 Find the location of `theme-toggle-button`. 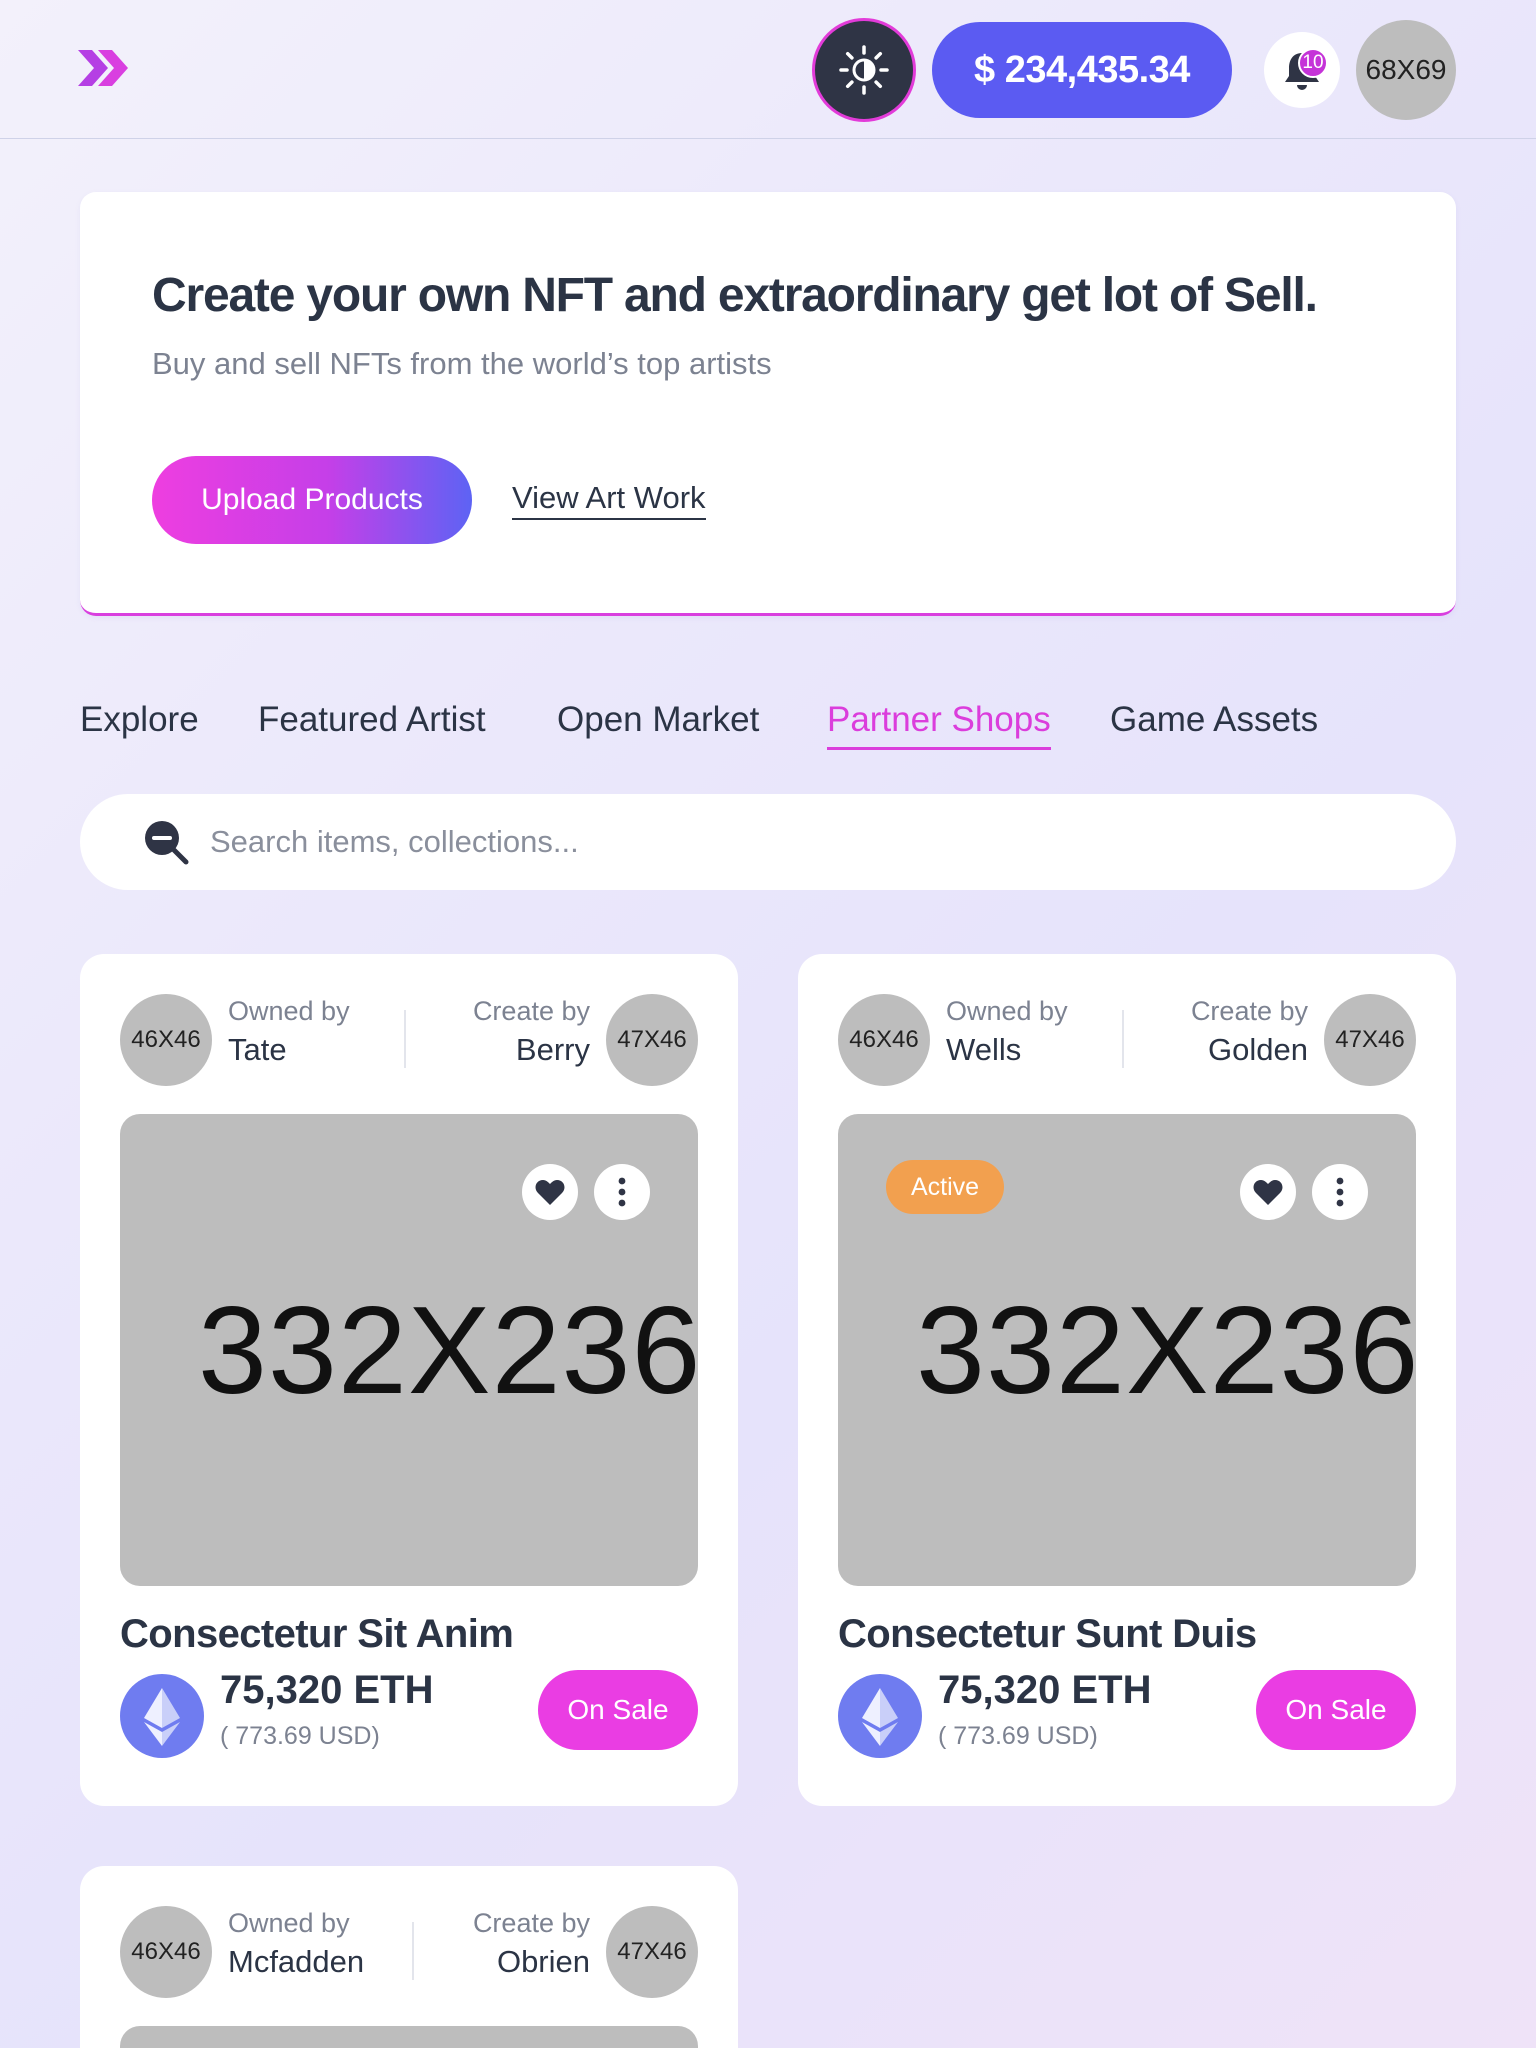

theme-toggle-button is located at coordinates (864, 70).